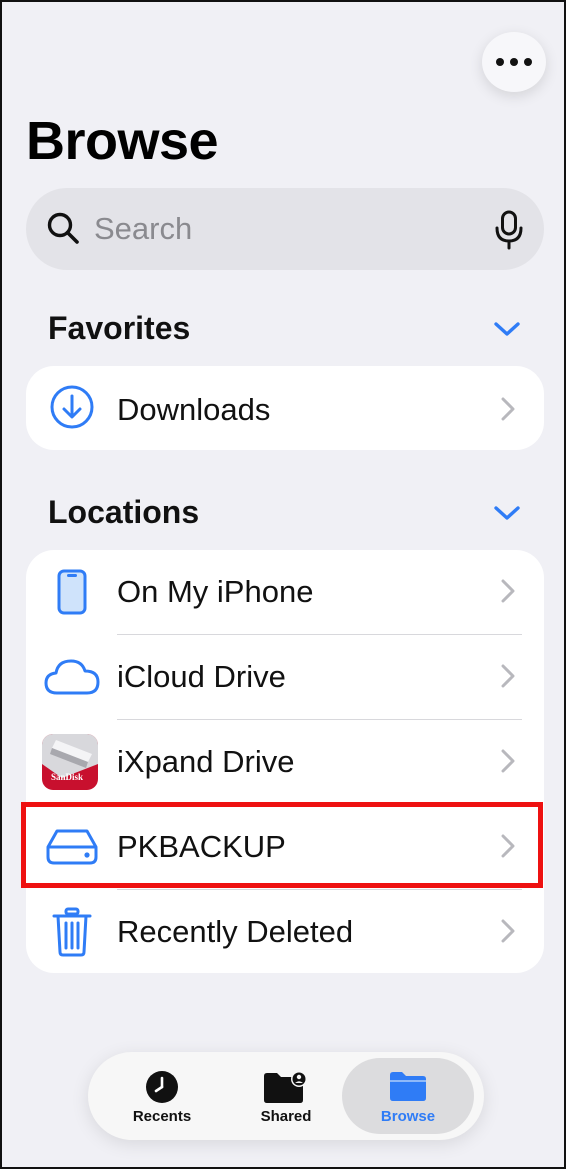  Describe the element at coordinates (285, 1087) in the screenshot. I see `shared-folder-icon` at that location.